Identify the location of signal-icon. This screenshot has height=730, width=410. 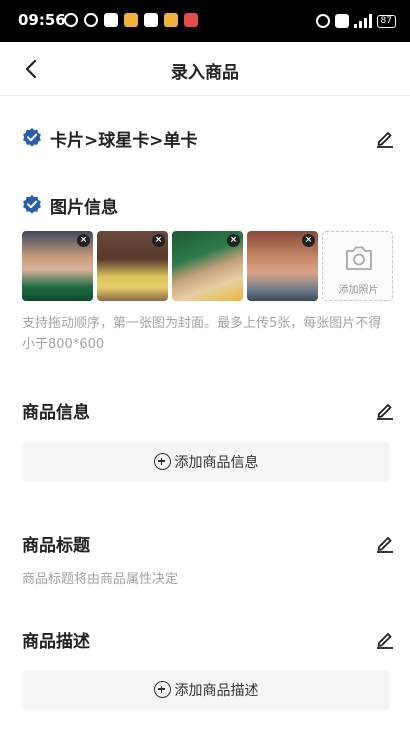
(362, 21).